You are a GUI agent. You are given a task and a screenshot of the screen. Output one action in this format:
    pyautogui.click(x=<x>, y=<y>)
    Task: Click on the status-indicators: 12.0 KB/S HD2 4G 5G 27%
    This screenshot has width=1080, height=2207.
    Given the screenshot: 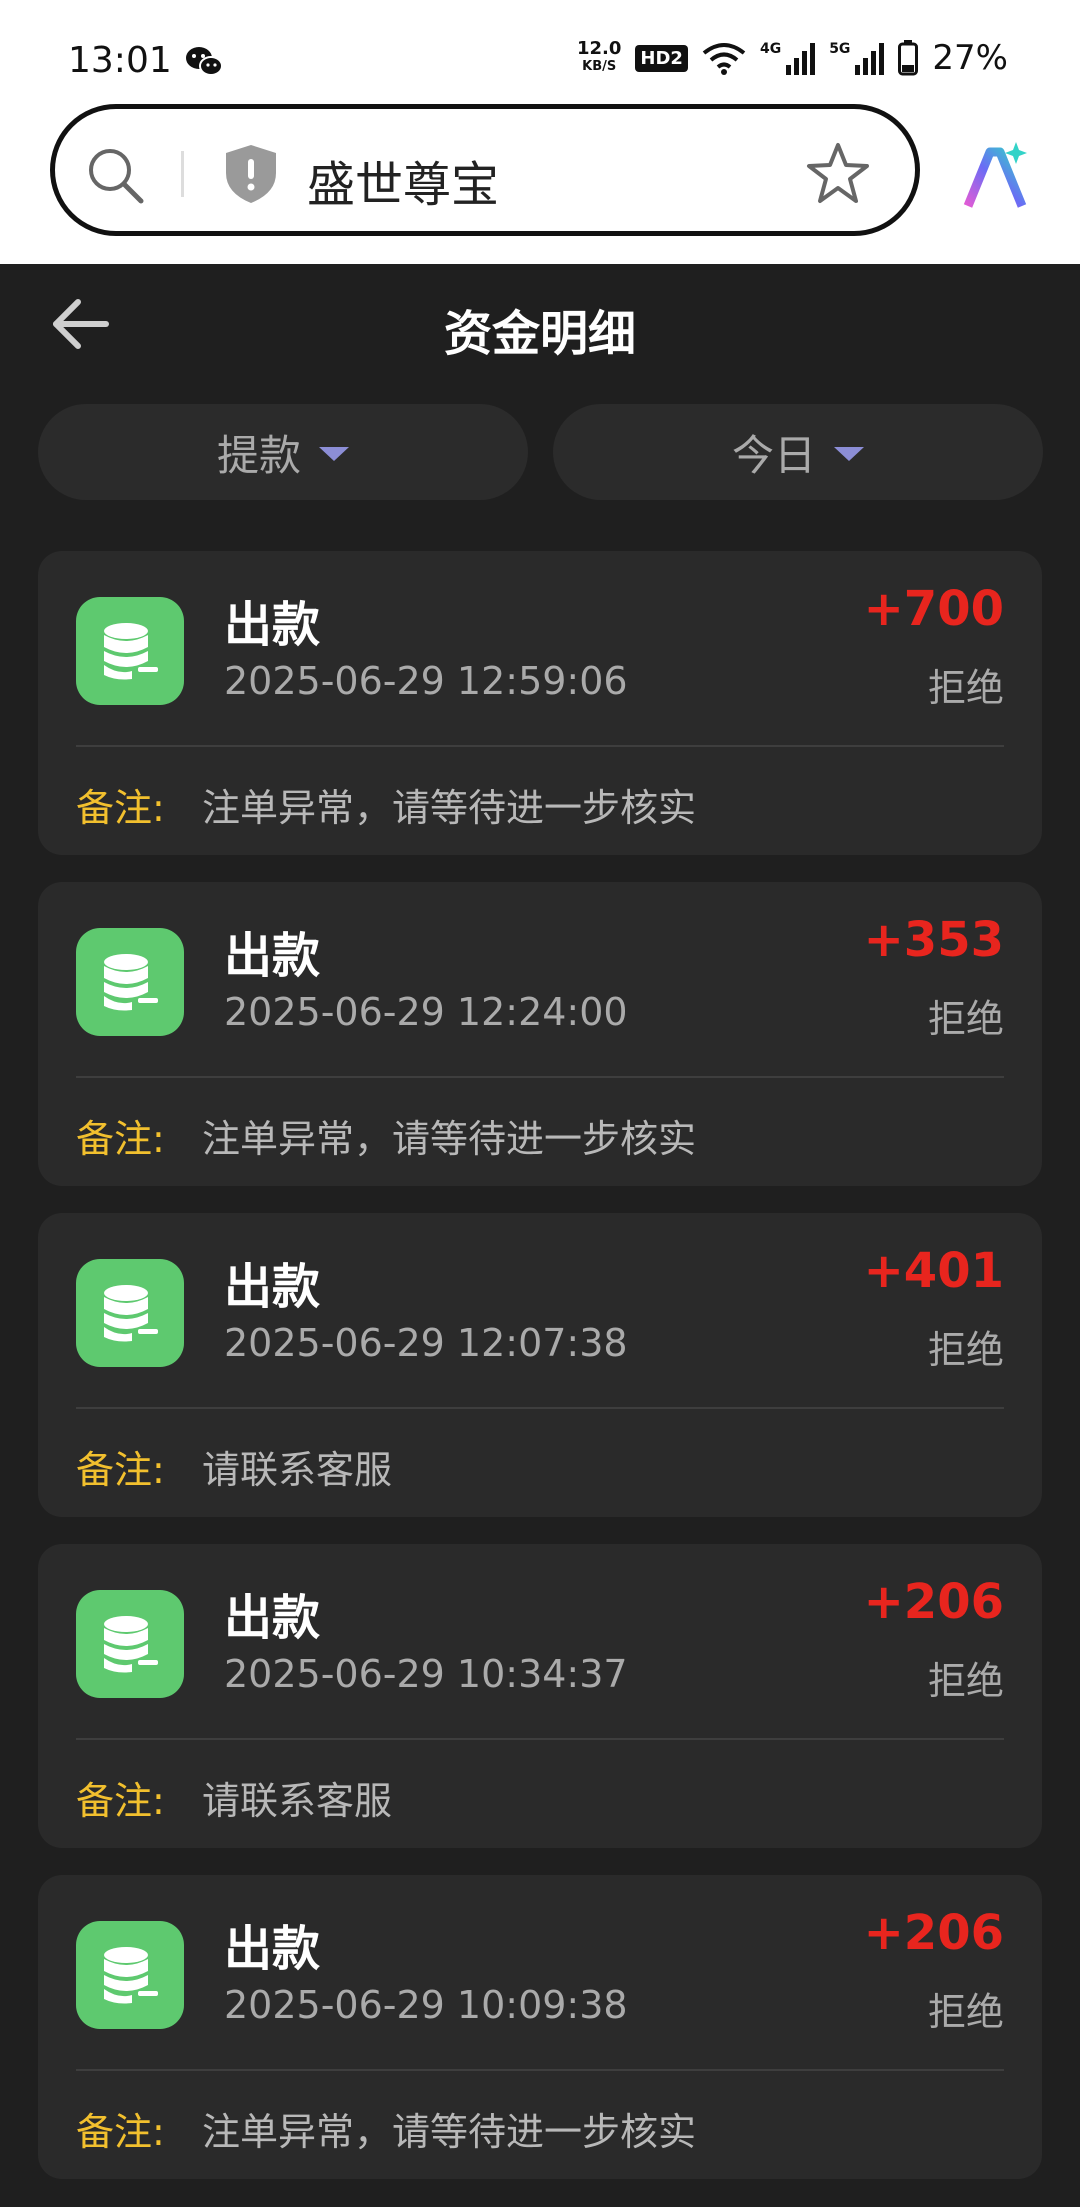 What is the action you would take?
    pyautogui.click(x=792, y=58)
    